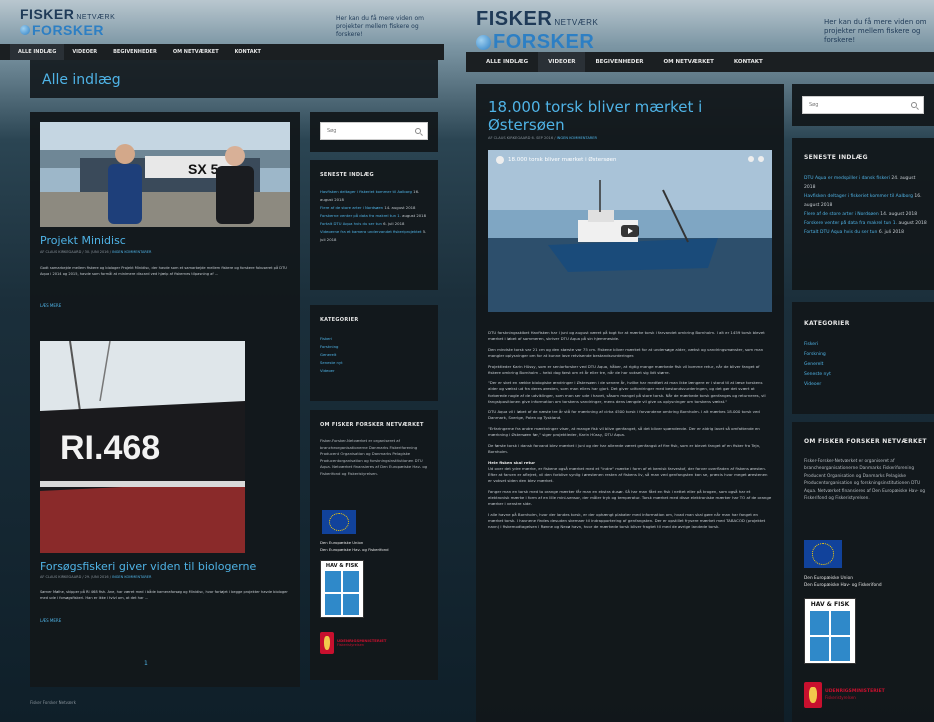  What do you see at coordinates (146, 663) in the screenshot?
I see `pagination-page-1: 1` at bounding box center [146, 663].